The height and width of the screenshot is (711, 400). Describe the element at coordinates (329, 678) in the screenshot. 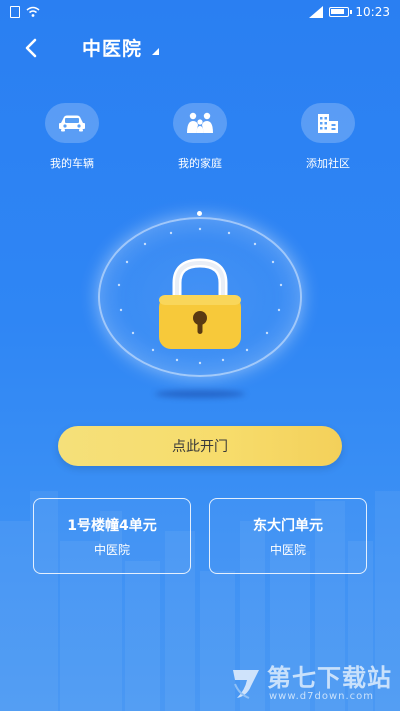

I see `watermark-main-text: 第七下载站` at that location.